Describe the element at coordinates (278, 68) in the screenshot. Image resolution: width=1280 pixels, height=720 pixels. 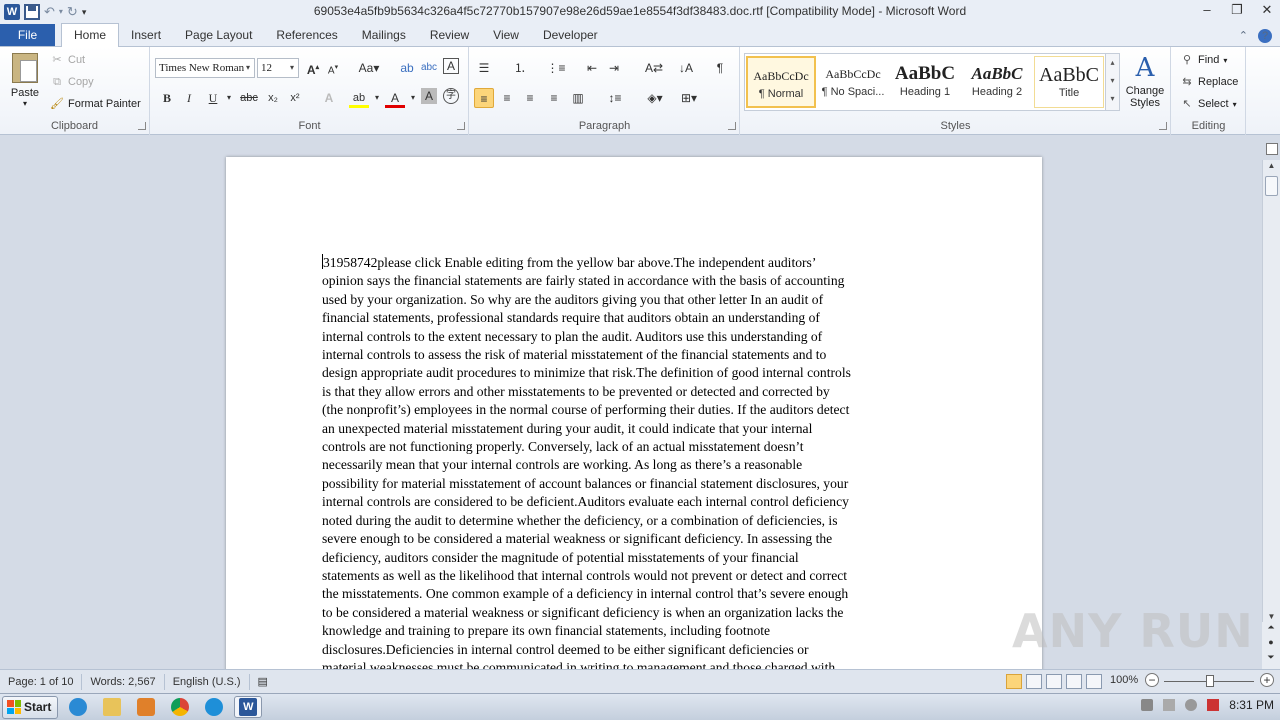
I see `font-size-combo: 12 ▾` at that location.